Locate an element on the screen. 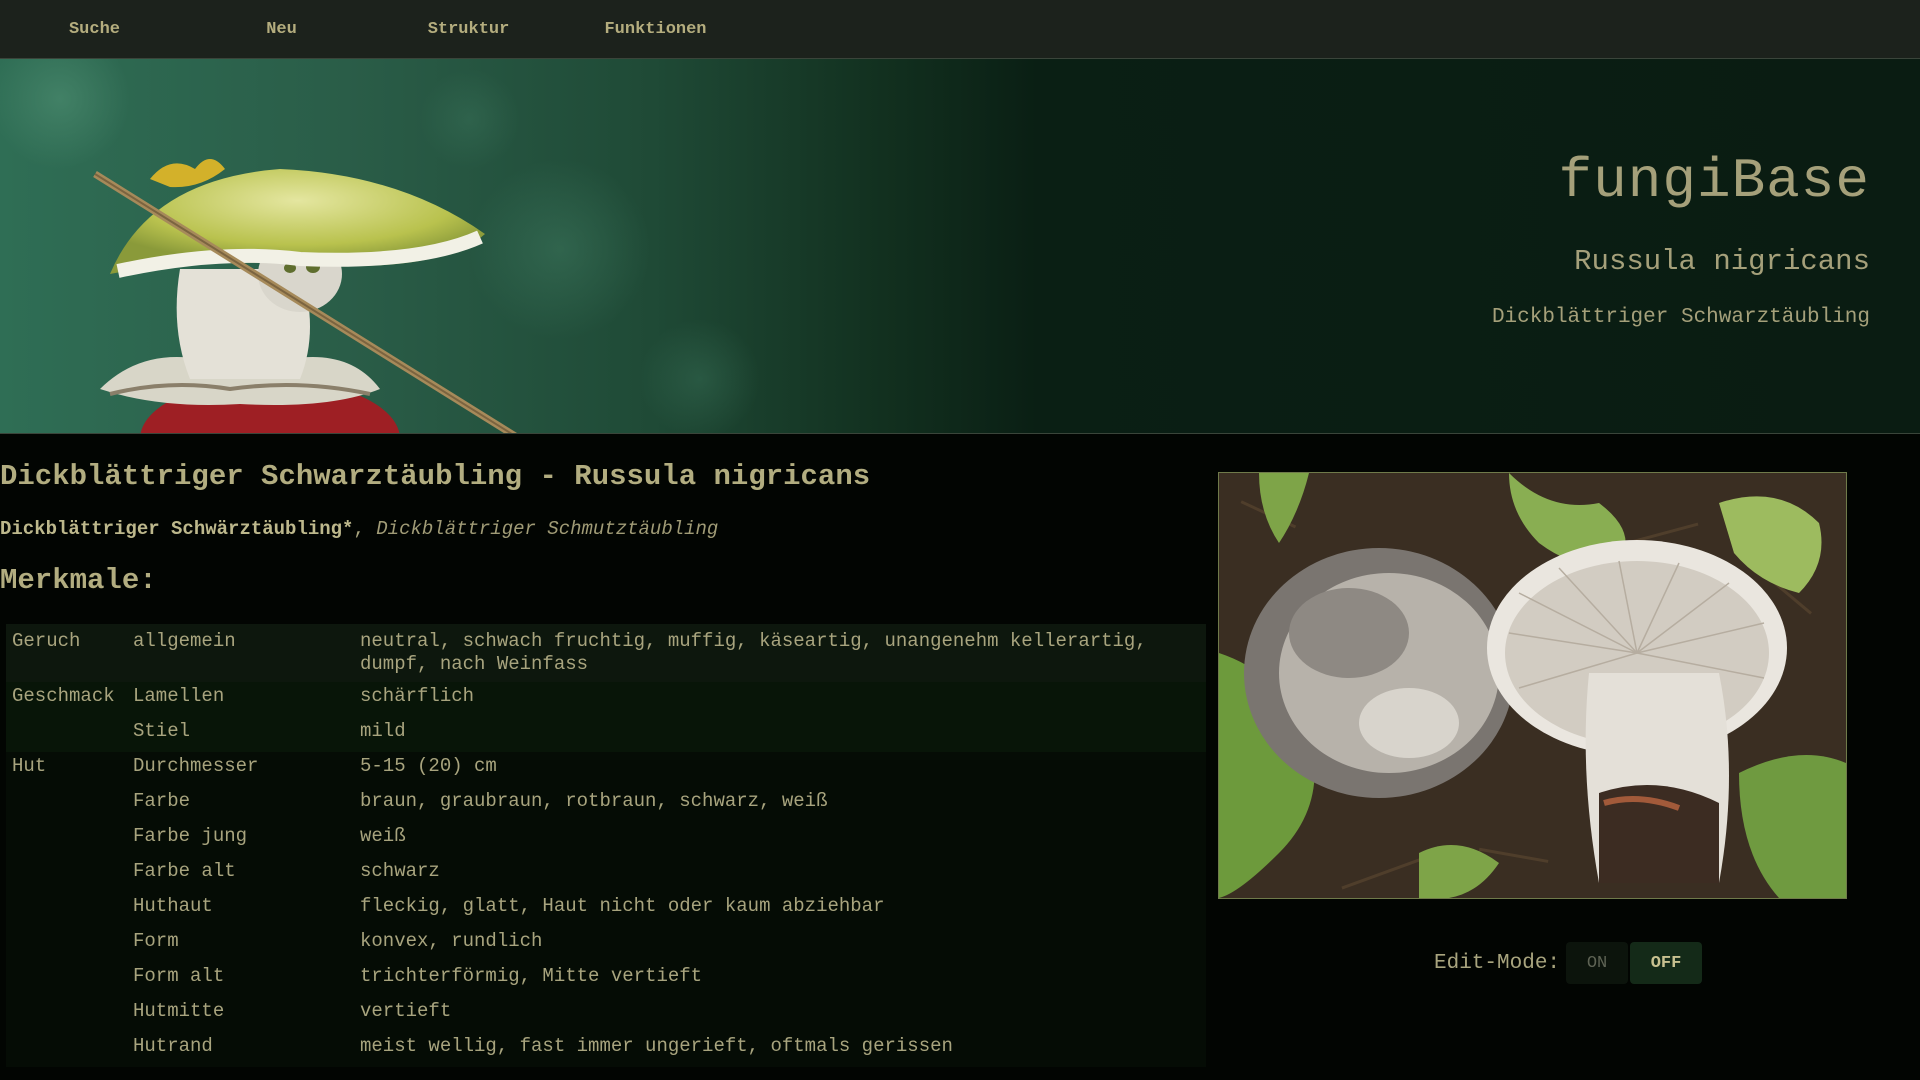 Image resolution: width=1920 pixels, height=1080 pixels. feature-property: Huthaut is located at coordinates (240, 909).